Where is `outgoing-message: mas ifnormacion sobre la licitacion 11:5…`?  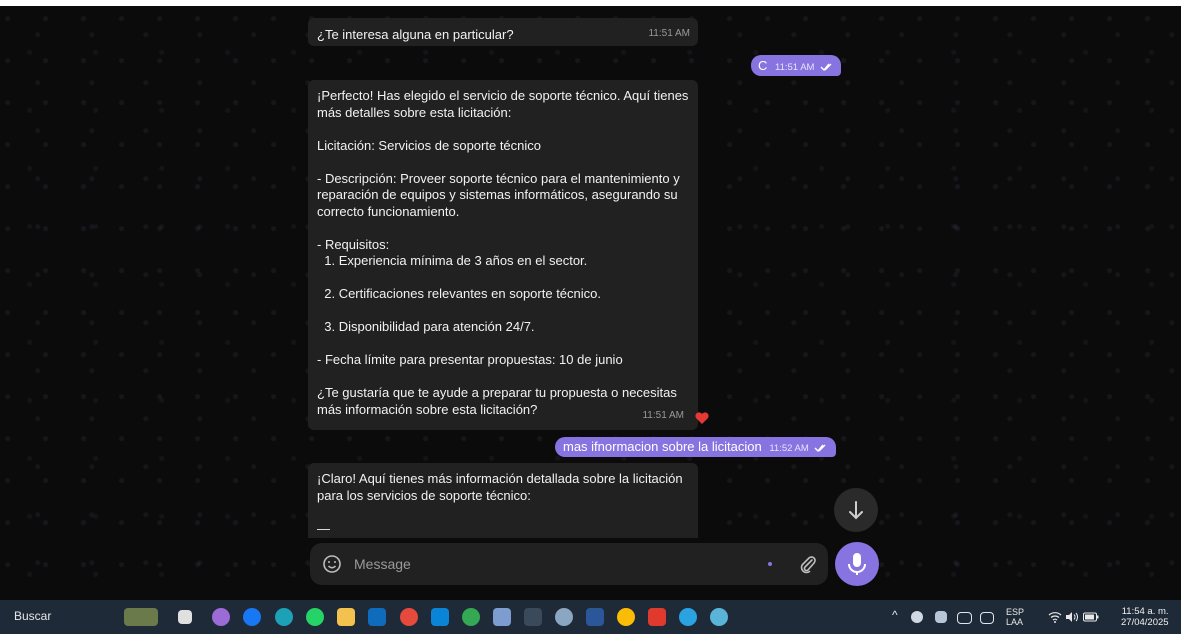
outgoing-message: mas ifnormacion sobre la licitacion 11:5… is located at coordinates (696, 447).